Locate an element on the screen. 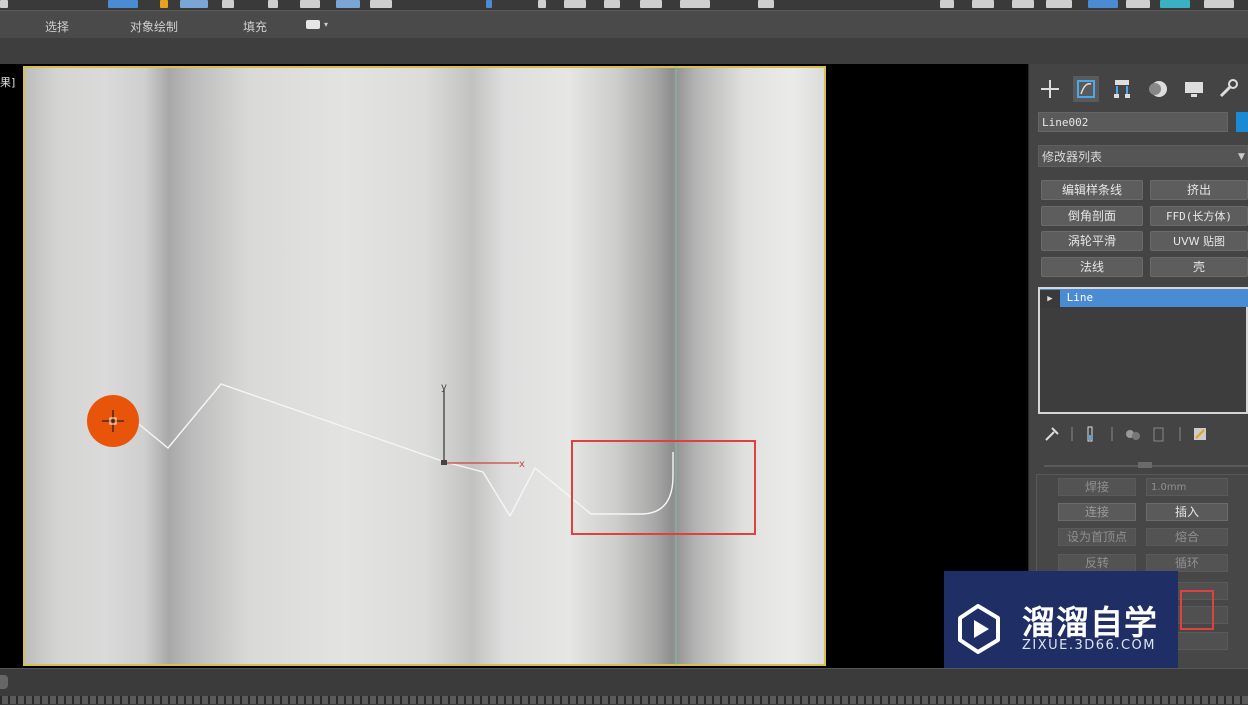 Image resolution: width=1248 pixels, height=705 pixels. material-editor-icon is located at coordinates (1175, 4).